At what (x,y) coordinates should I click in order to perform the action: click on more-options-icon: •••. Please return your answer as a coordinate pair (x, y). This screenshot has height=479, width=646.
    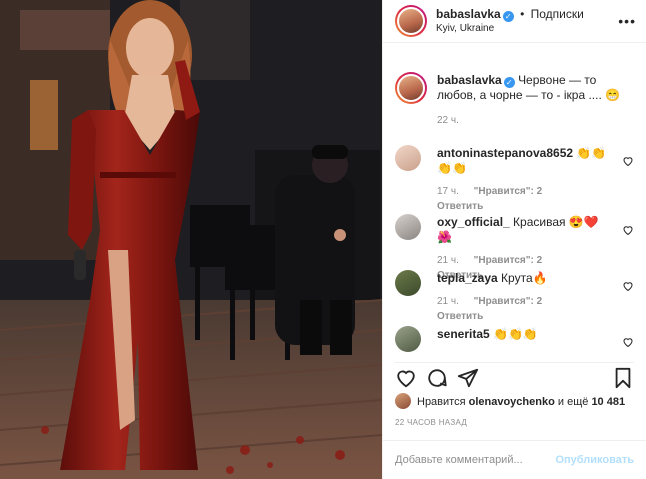
    Looking at the image, I should click on (627, 21).